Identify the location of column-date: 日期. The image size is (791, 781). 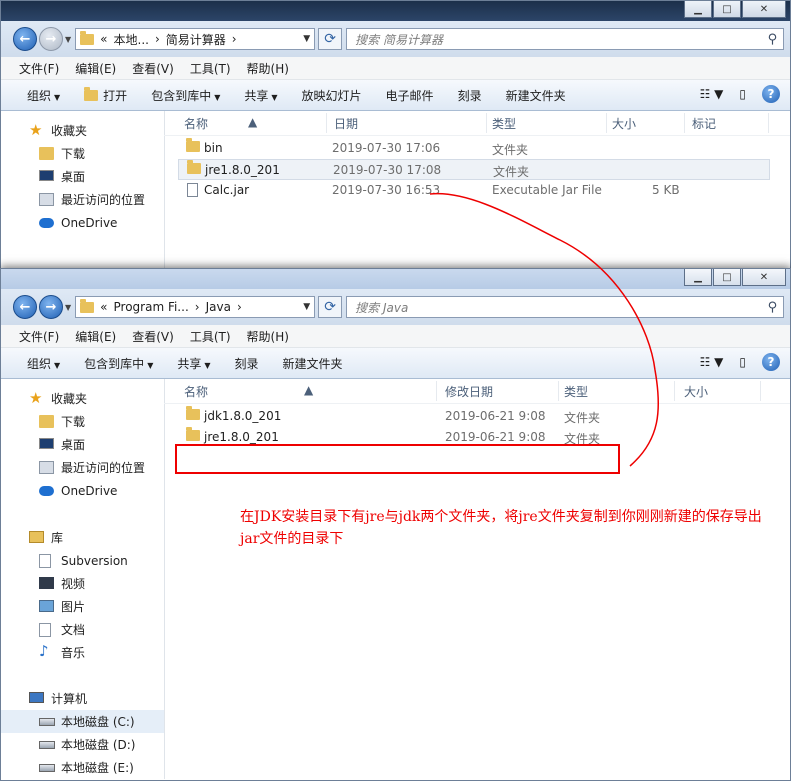
(346, 123).